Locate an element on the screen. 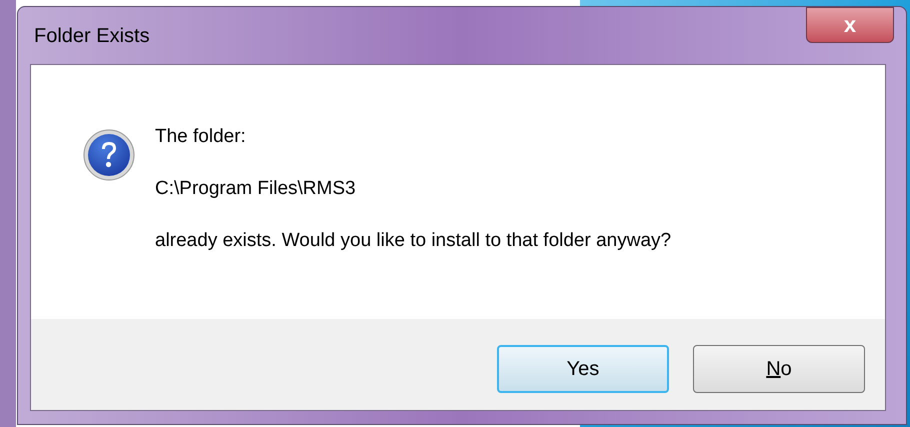 Image resolution: width=910 pixels, height=427 pixels. dialog-button: Yes is located at coordinates (583, 369).